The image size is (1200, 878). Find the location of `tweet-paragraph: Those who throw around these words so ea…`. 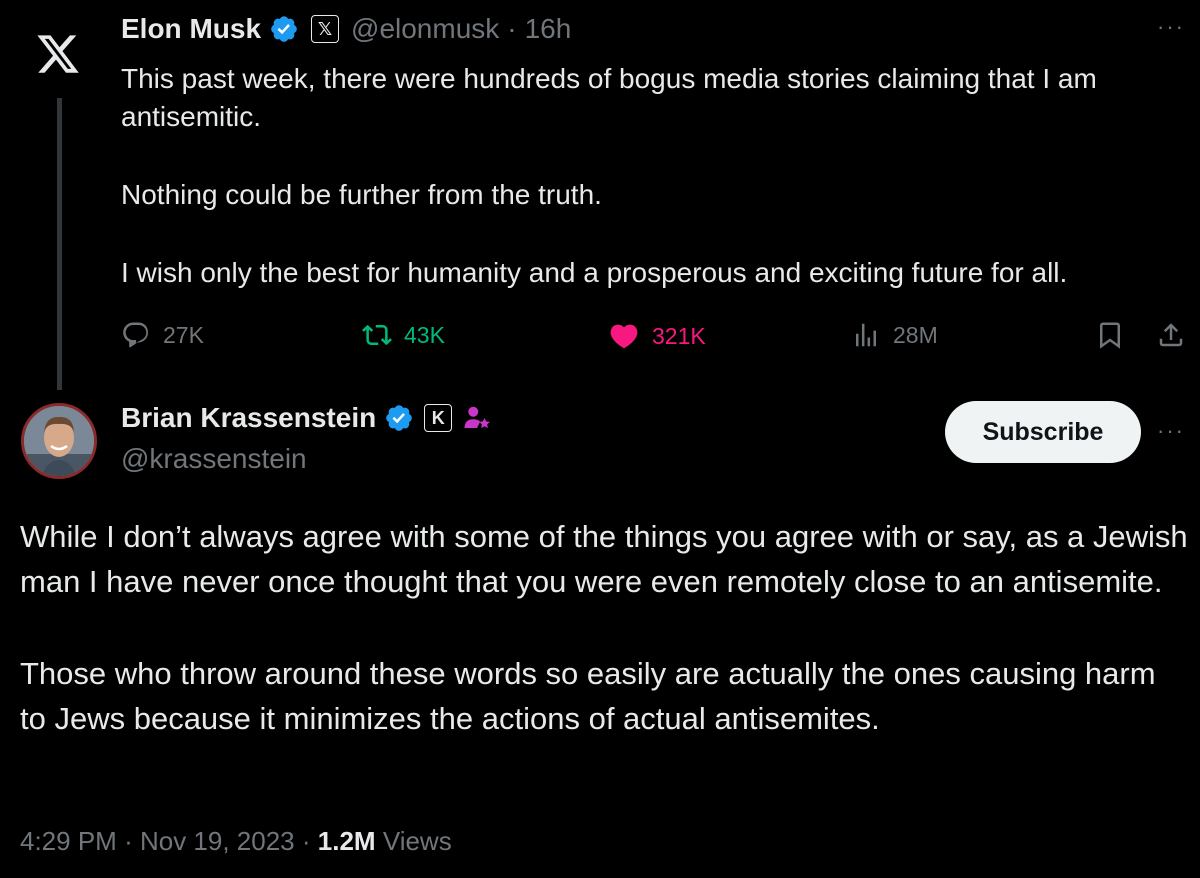

tweet-paragraph: Those who throw around these words so ea… is located at coordinates (588, 696).